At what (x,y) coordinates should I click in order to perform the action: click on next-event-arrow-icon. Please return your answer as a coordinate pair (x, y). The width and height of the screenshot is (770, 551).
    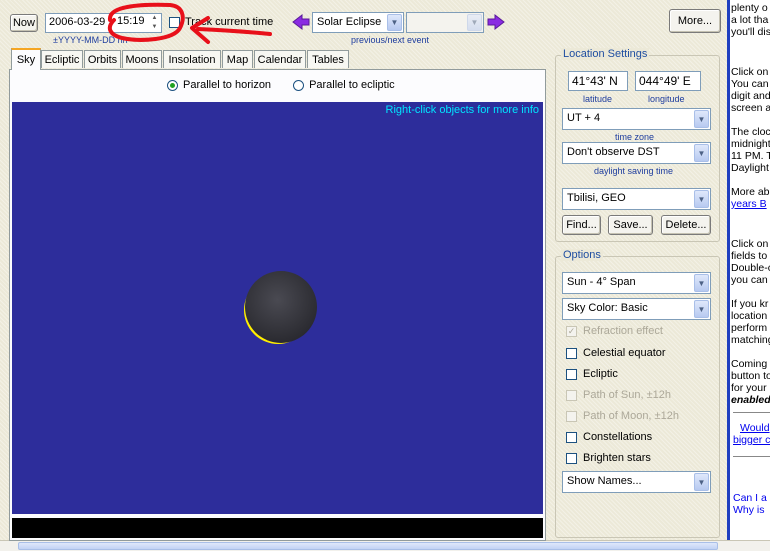
    Looking at the image, I should click on (496, 22).